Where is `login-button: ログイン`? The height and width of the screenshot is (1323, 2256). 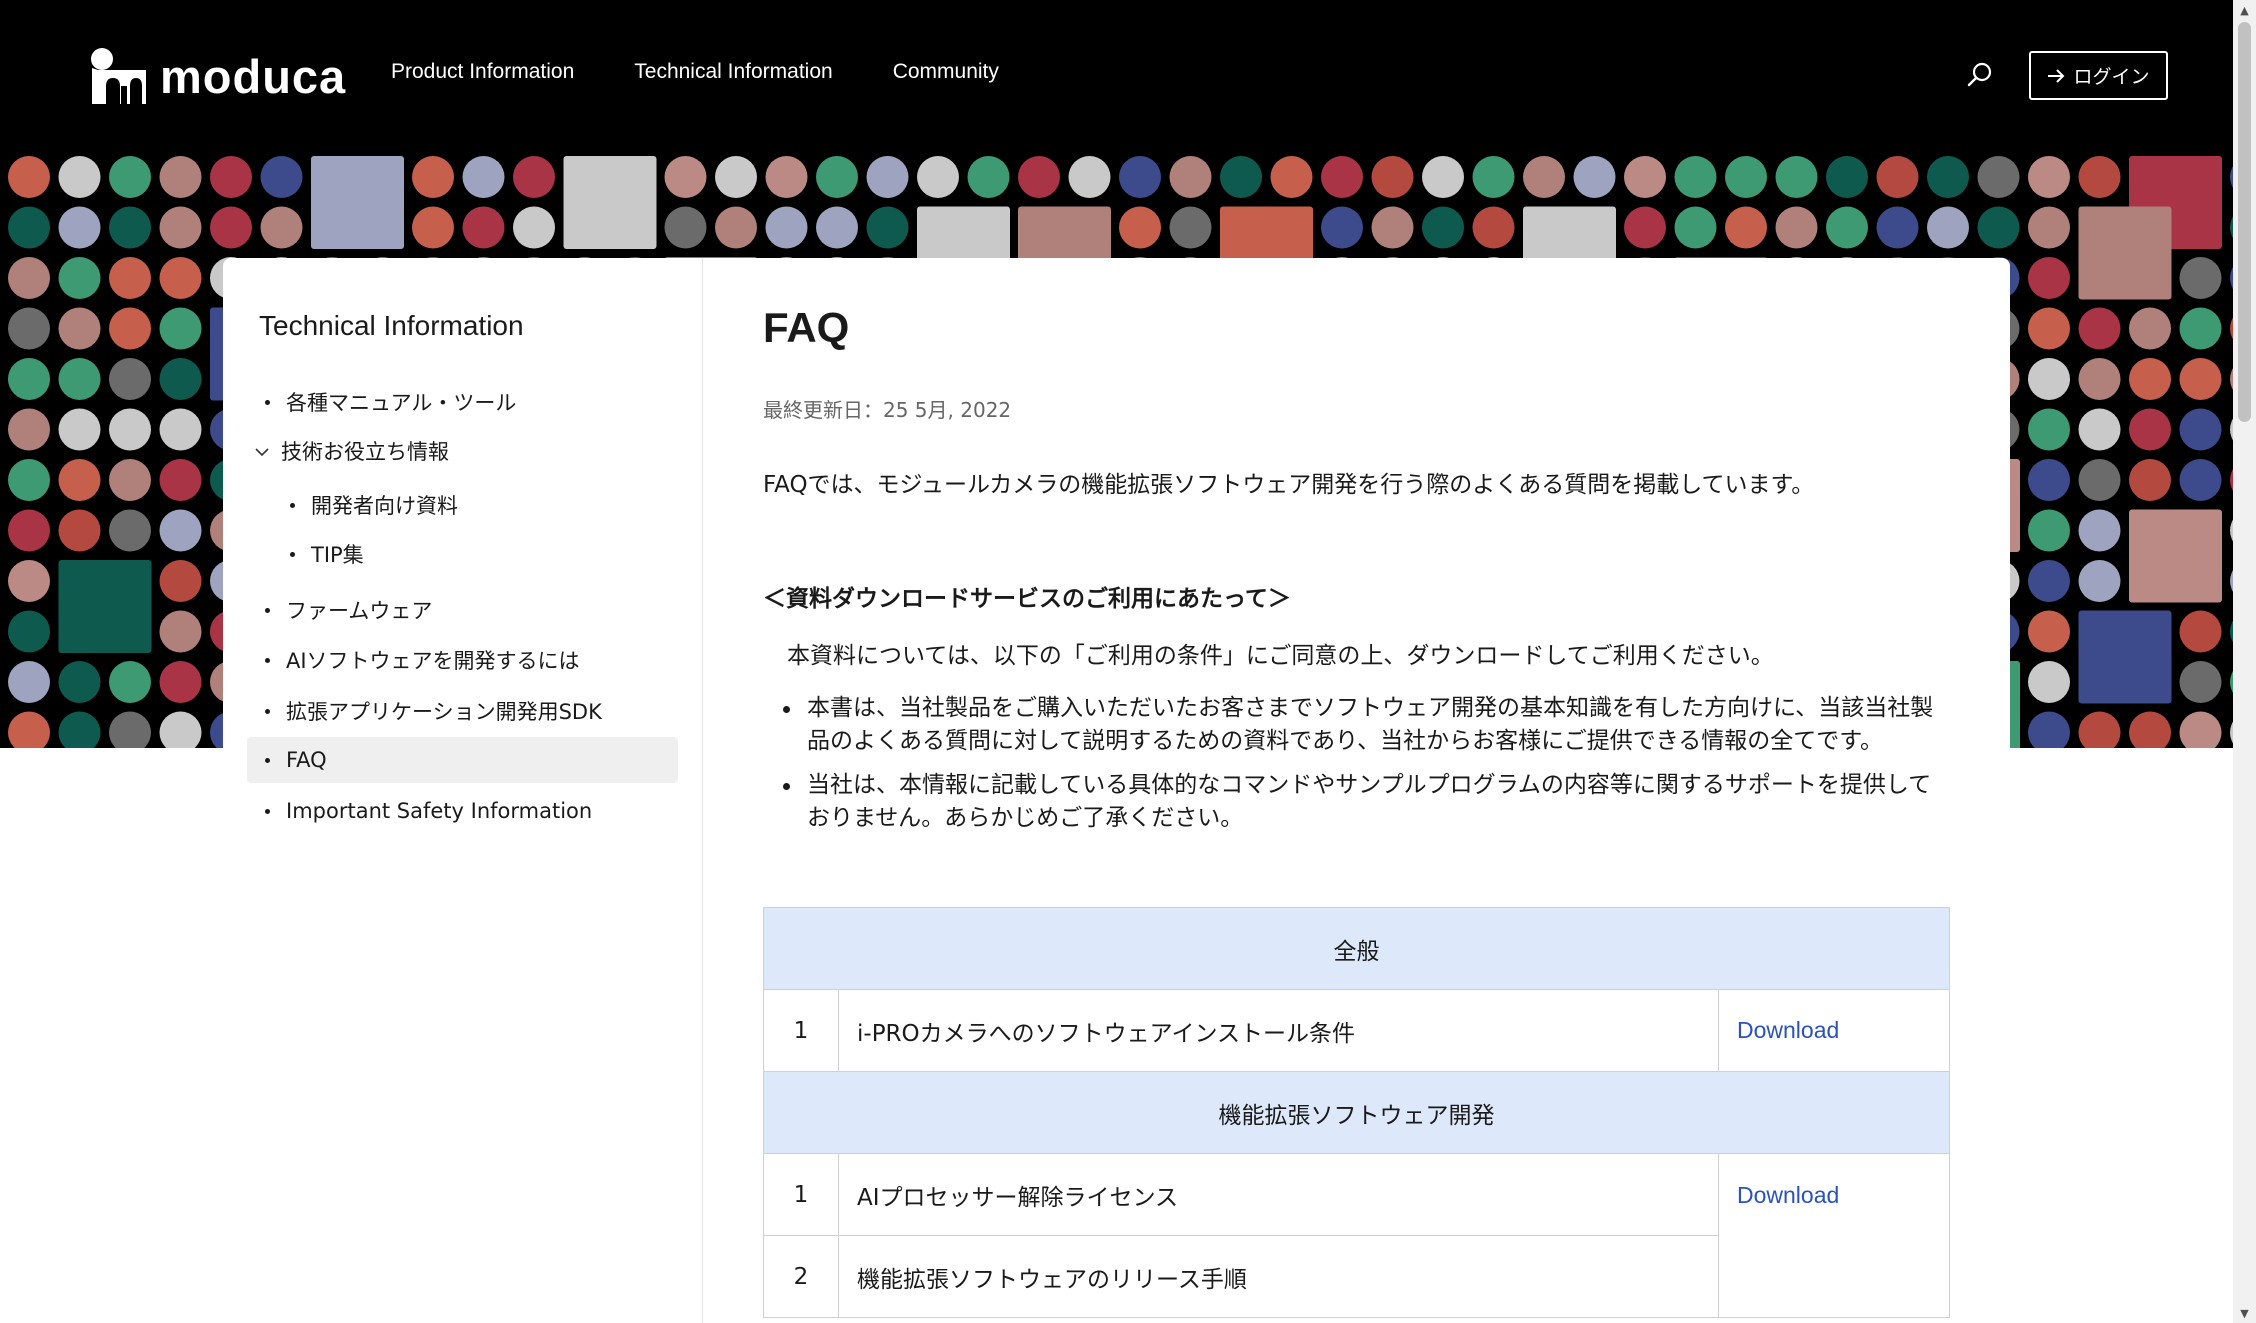
login-button: ログイン is located at coordinates (2098, 75).